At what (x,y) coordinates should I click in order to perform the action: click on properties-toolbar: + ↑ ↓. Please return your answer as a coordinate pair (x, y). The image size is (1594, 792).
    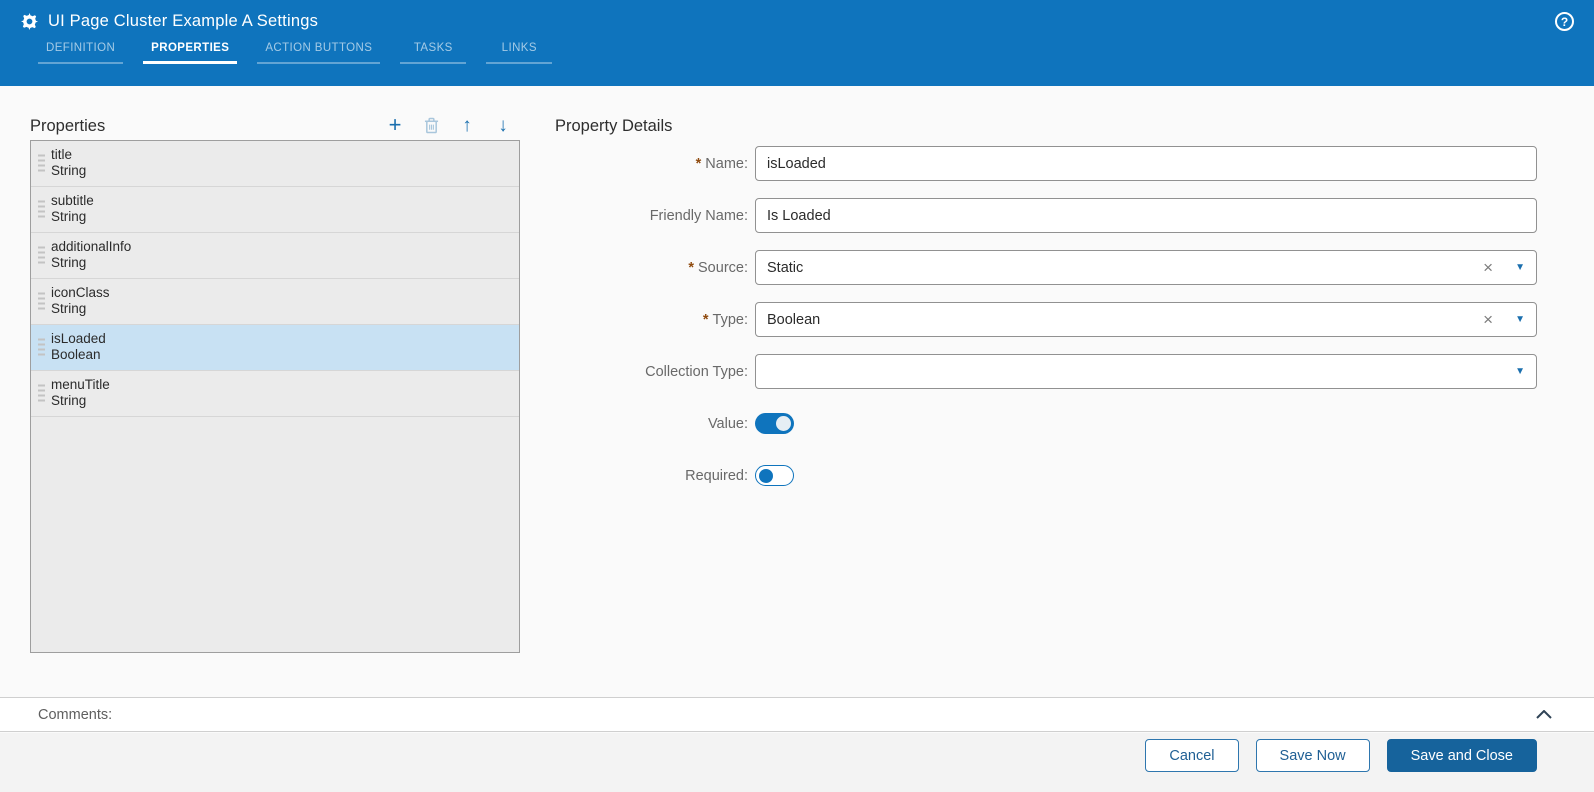
    Looking at the image, I should click on (452, 125).